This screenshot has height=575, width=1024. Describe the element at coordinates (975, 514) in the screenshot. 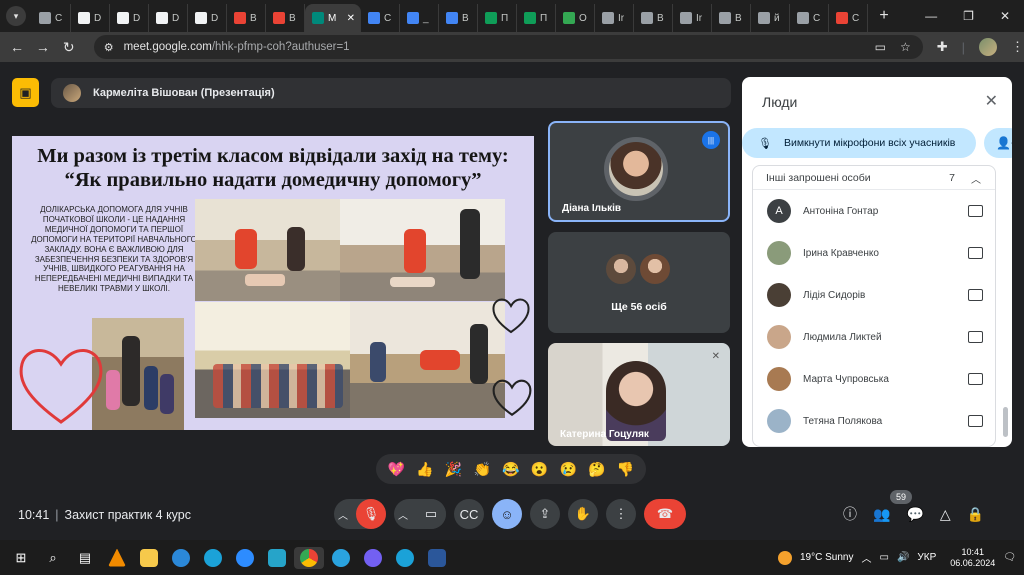

I see `host-controls-icon: 🔒` at that location.